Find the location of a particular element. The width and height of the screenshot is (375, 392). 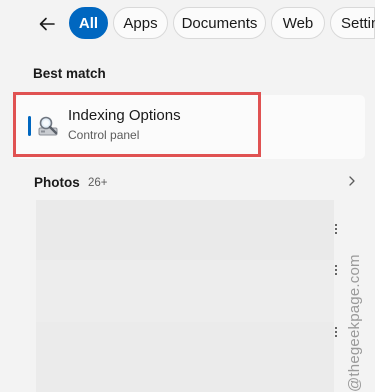

photos-count: 26+ is located at coordinates (98, 183).